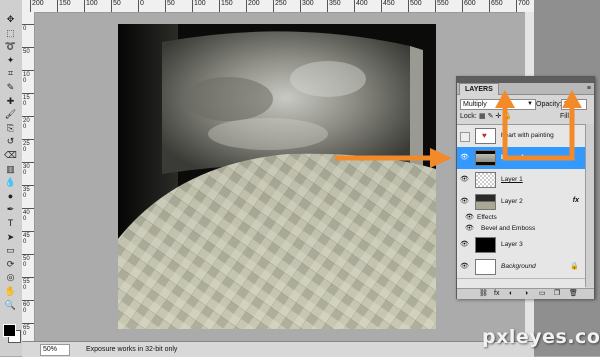  What do you see at coordinates (26, 239) in the screenshot?
I see `ruler-tick-label: 450` at bounding box center [26, 239].